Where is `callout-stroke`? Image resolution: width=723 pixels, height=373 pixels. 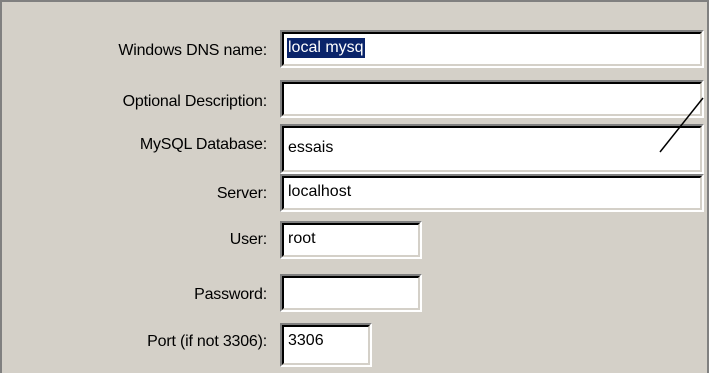 callout-stroke is located at coordinates (681, 125).